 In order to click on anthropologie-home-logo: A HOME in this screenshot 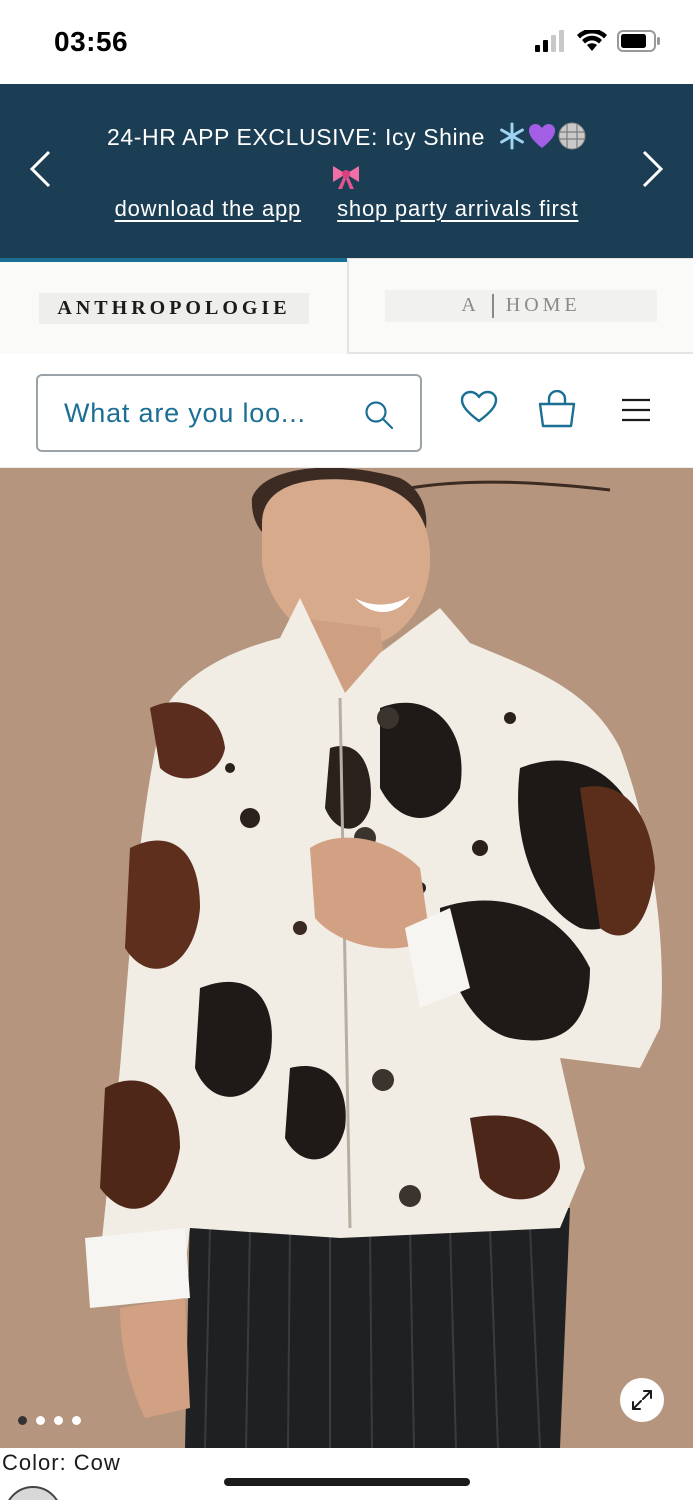, I will do `click(521, 305)`.